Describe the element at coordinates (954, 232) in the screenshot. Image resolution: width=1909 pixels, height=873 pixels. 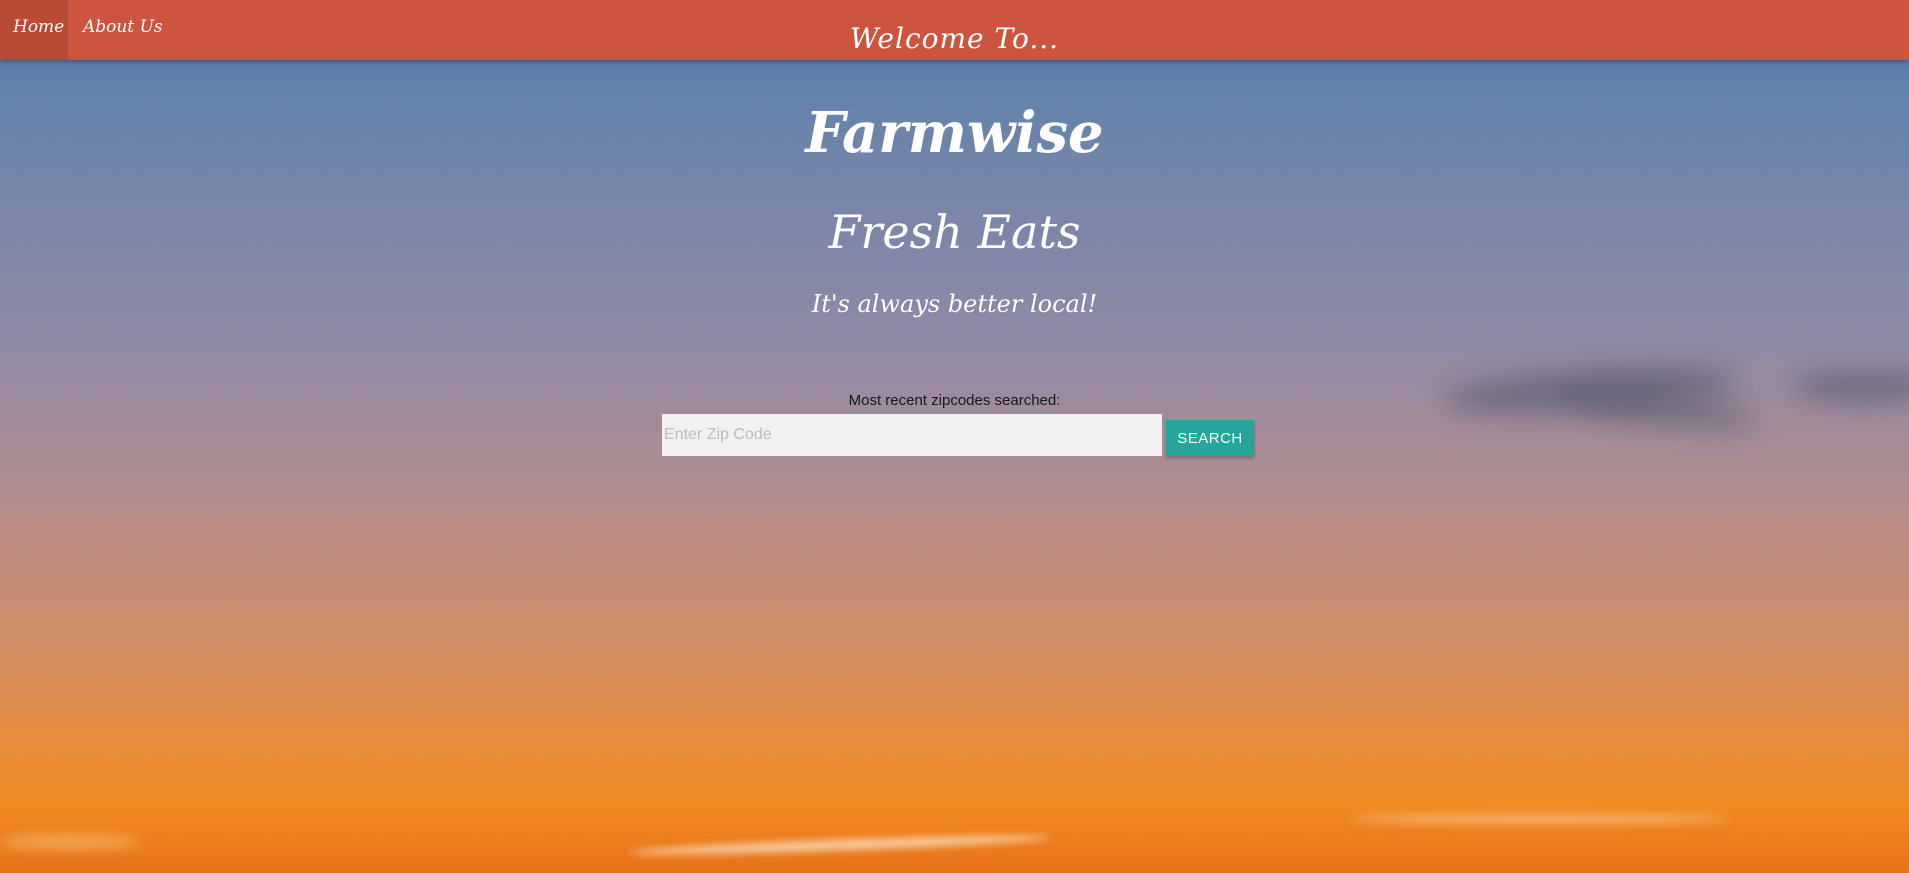
I see `tagline-heading: Fresh Eats` at that location.